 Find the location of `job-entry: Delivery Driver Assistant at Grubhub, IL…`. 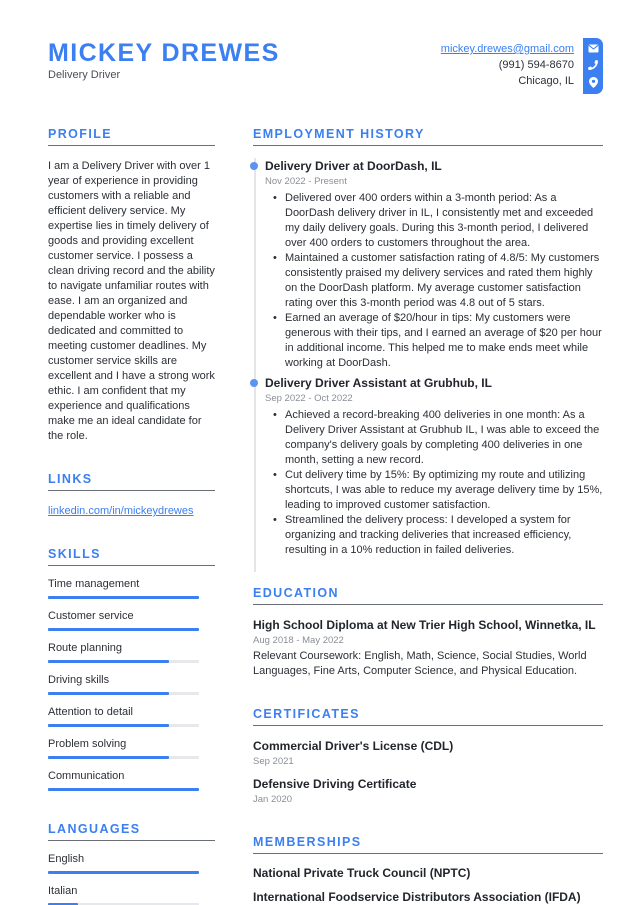

job-entry: Delivery Driver Assistant at Grubhub, IL… is located at coordinates (426, 466).